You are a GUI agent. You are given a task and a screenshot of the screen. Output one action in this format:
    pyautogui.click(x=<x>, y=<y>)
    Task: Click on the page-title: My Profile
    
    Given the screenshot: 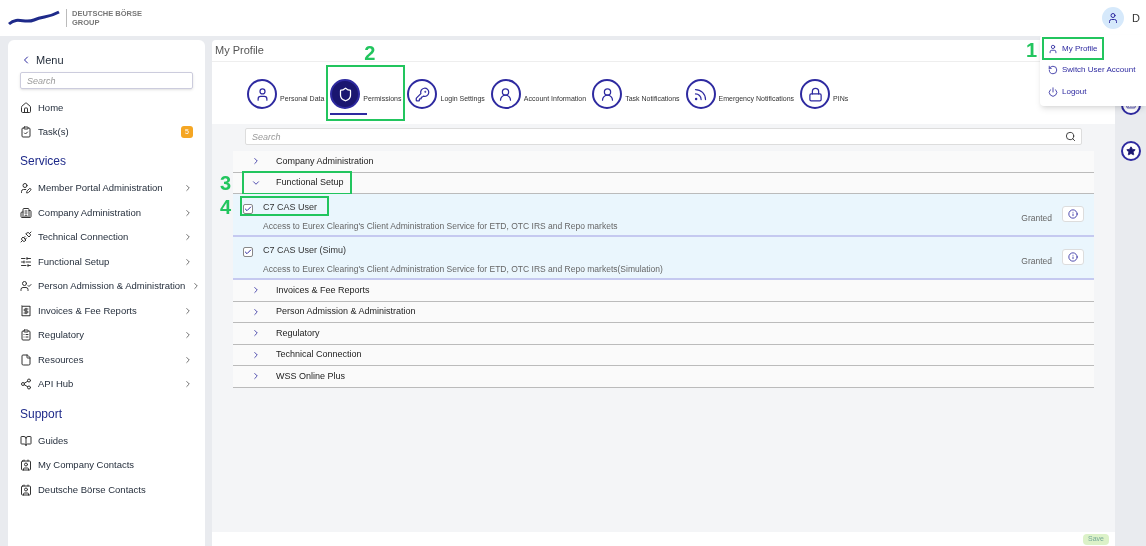 What is the action you would take?
    pyautogui.click(x=239, y=51)
    